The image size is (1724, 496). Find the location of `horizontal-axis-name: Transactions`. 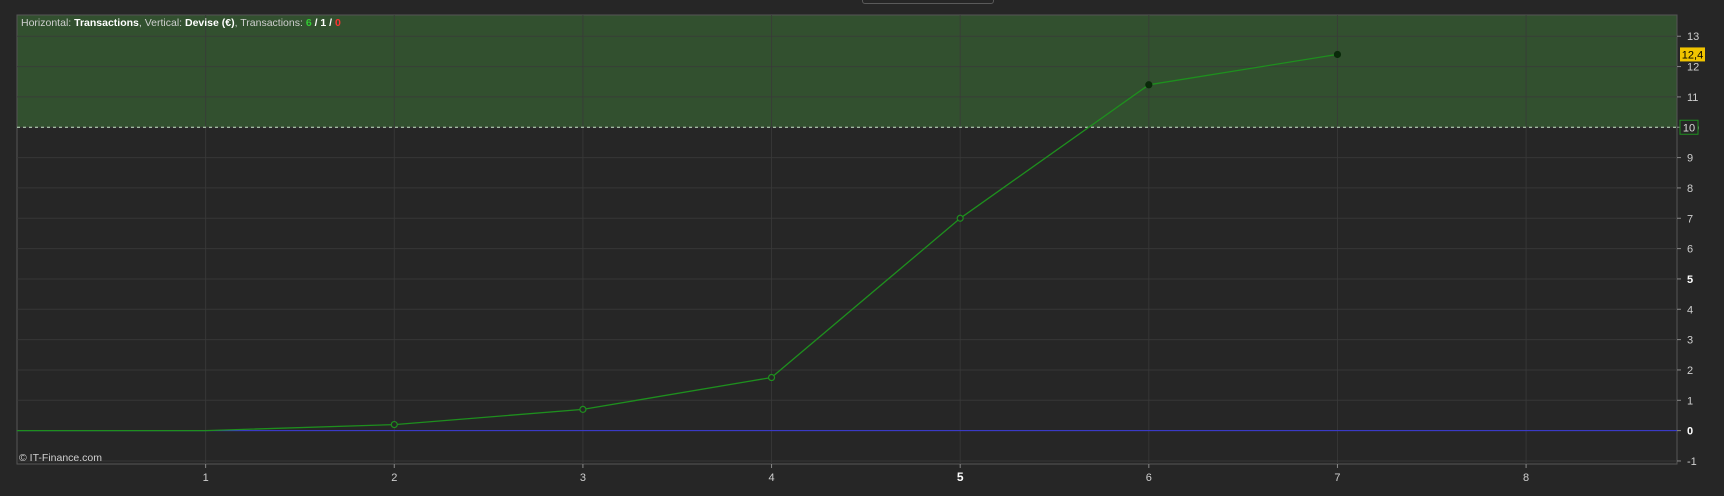

horizontal-axis-name: Transactions is located at coordinates (106, 23).